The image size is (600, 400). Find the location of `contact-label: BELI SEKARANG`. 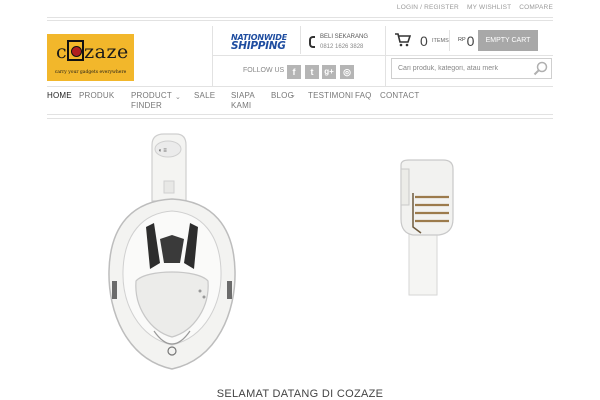

contact-label: BELI SEKARANG is located at coordinates (344, 37).